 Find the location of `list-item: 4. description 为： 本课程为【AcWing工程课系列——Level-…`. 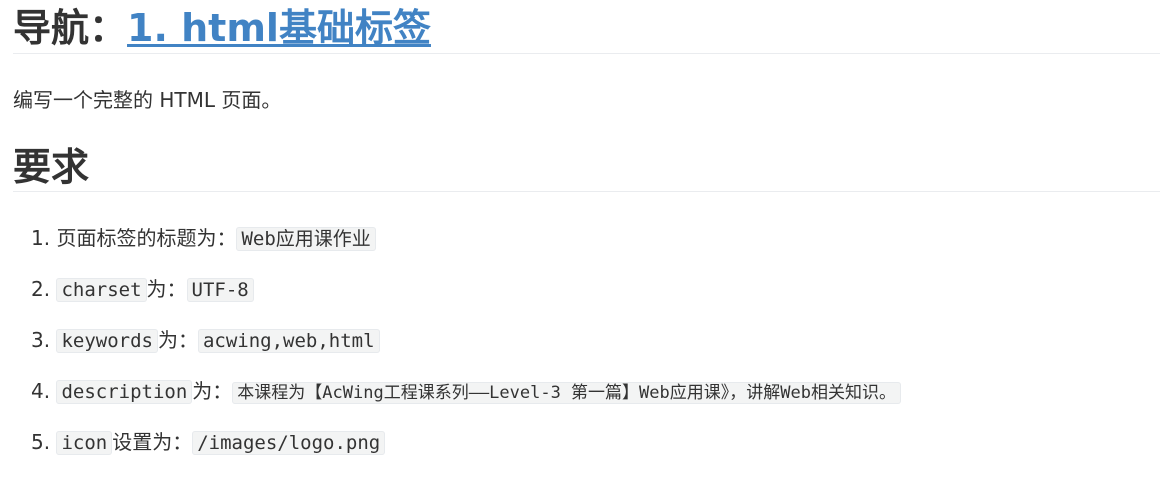

list-item: 4. description 为： 本课程为【AcWing工程课系列——Level-… is located at coordinates (466, 400).